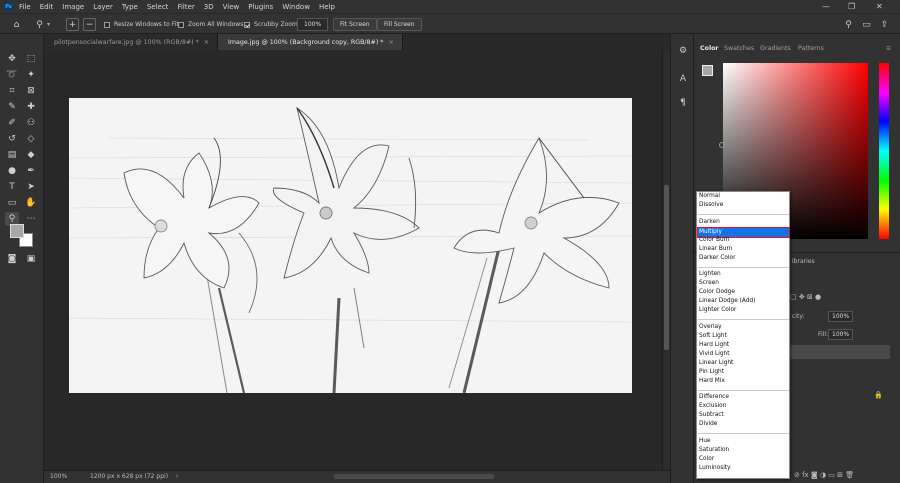 The width and height of the screenshot is (900, 483). Describe the element at coordinates (12, 139) in the screenshot. I see `history-brush-tool-icon: ↺` at that location.